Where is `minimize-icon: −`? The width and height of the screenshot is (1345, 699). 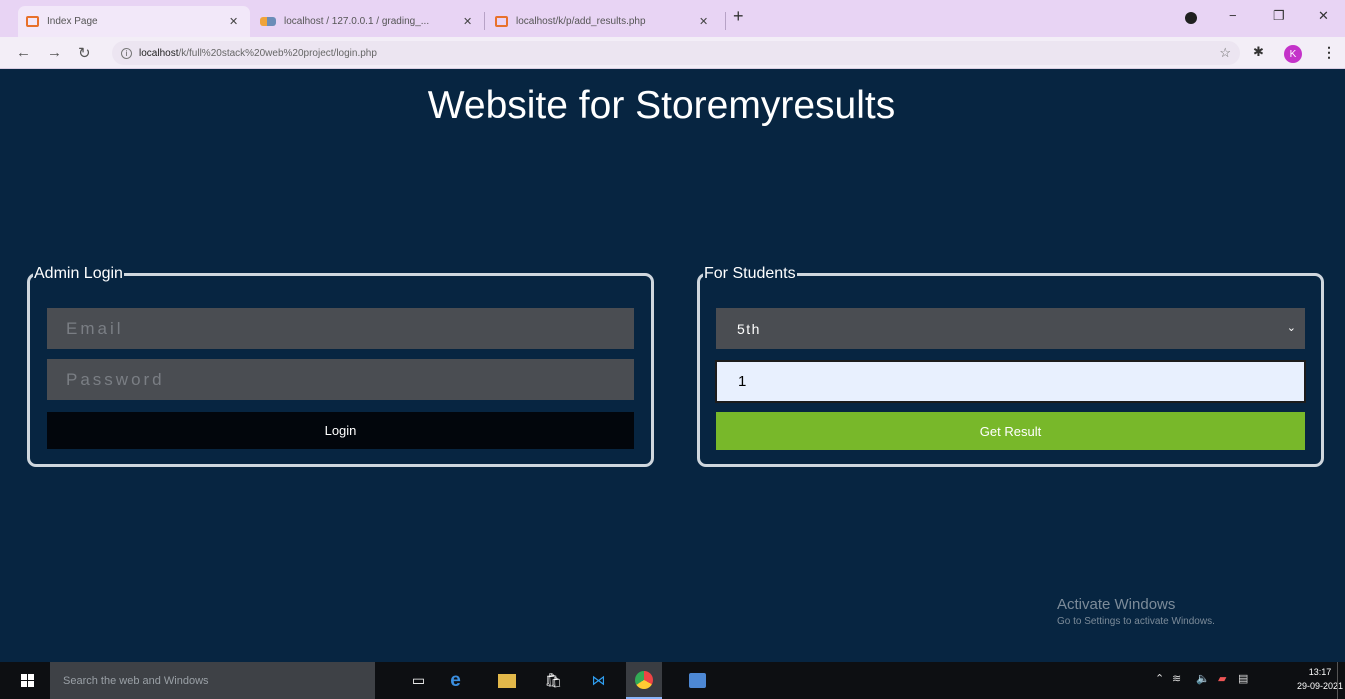 minimize-icon: − is located at coordinates (1233, 15).